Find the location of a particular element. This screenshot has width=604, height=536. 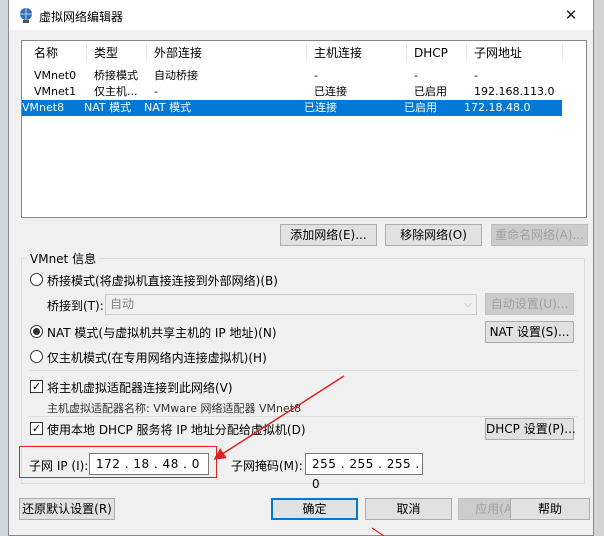

nat-mode-label: NAT 模式(与虚拟机共享主机的 IP 地址)(N) is located at coordinates (162, 333).